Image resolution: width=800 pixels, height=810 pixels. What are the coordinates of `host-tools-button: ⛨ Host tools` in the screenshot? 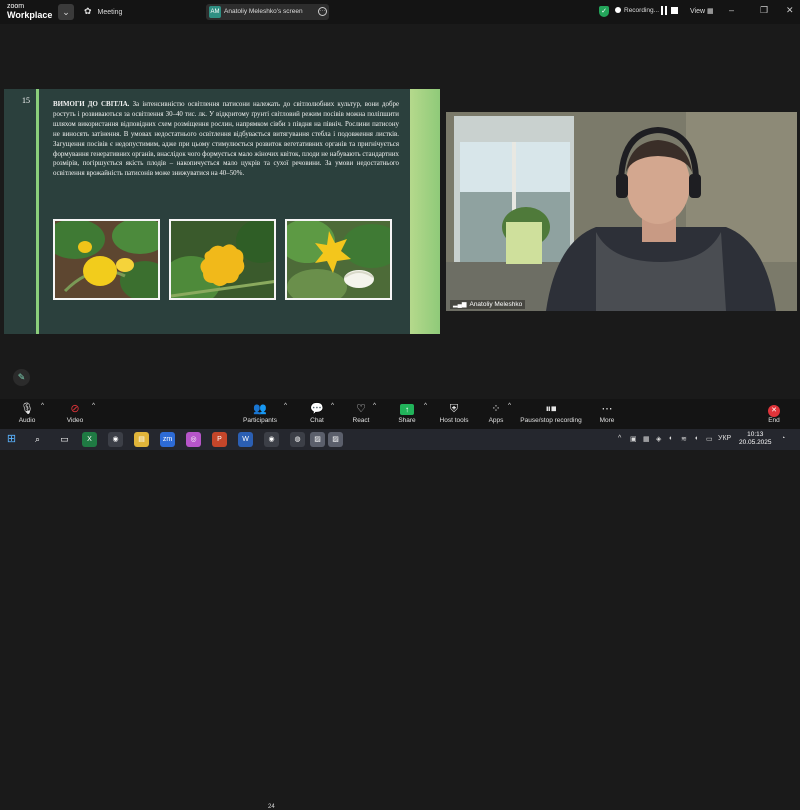 It's located at (454, 413).